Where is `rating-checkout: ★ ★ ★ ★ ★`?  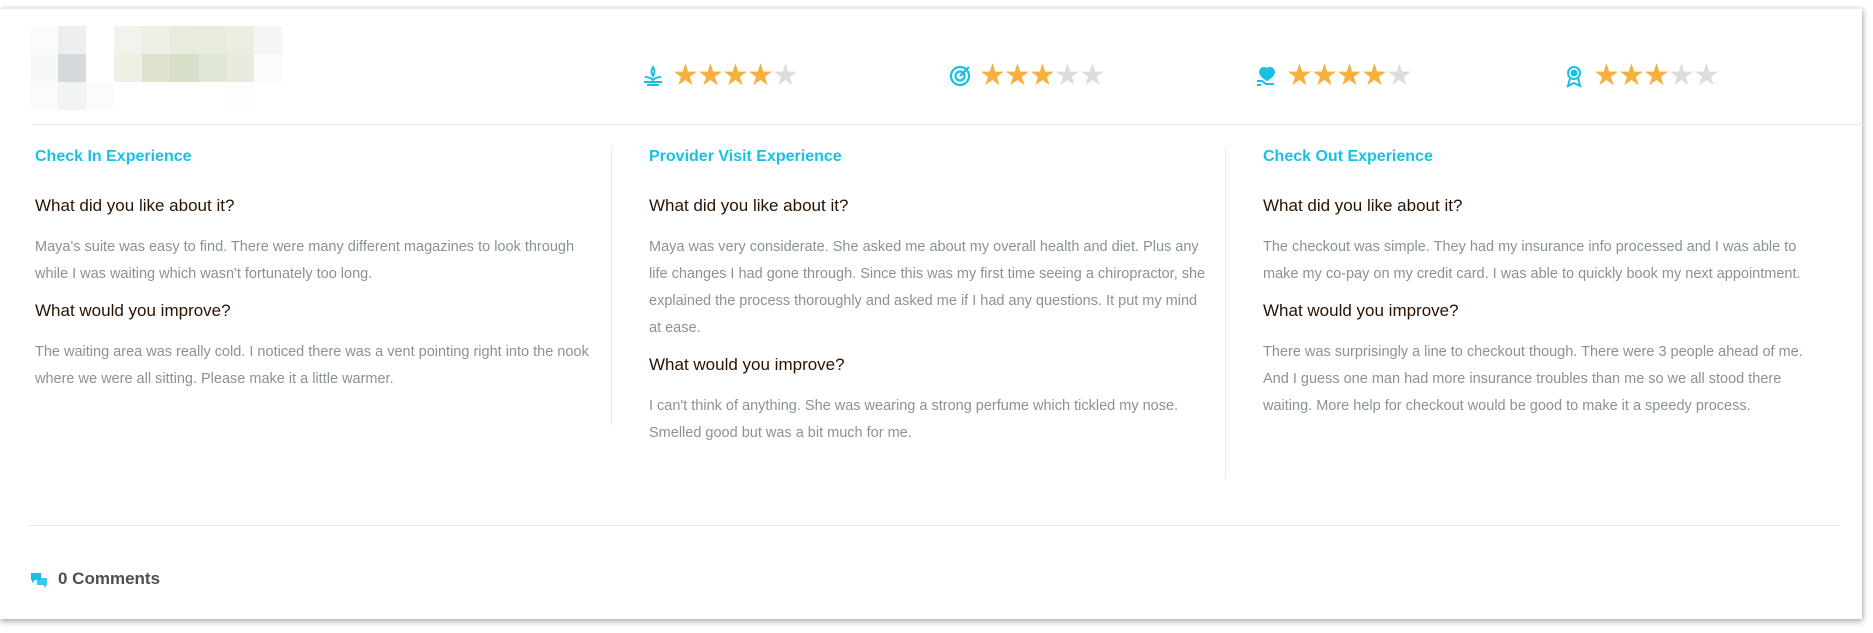 rating-checkout: ★ ★ ★ ★ ★ is located at coordinates (1640, 76).